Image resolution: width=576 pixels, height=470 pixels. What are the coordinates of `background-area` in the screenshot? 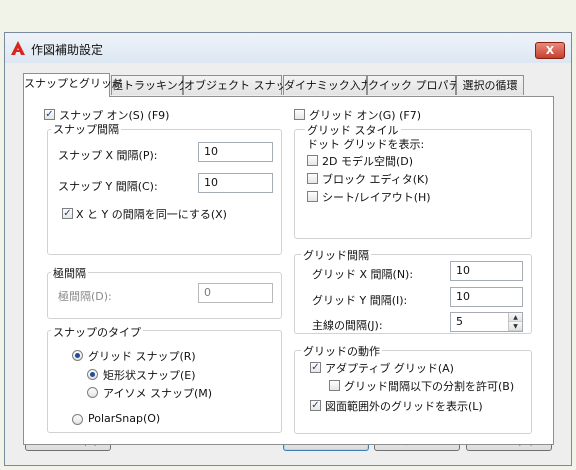 It's located at (288, 16).